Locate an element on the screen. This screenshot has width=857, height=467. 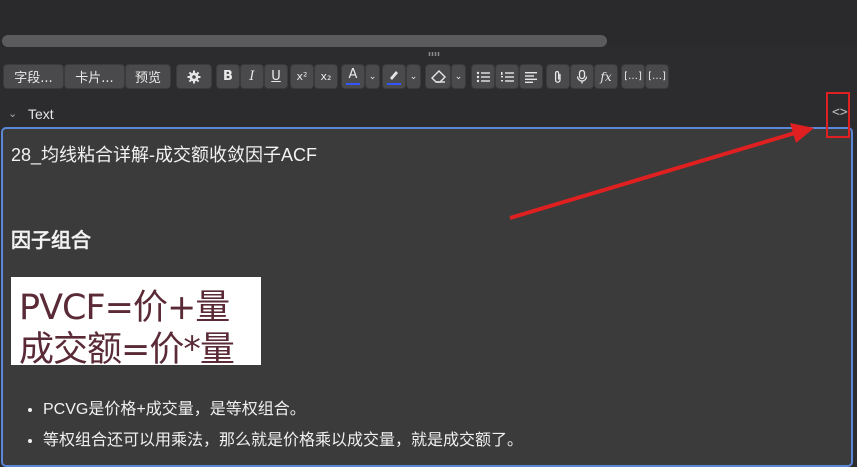
gear-icon is located at coordinates (194, 77).